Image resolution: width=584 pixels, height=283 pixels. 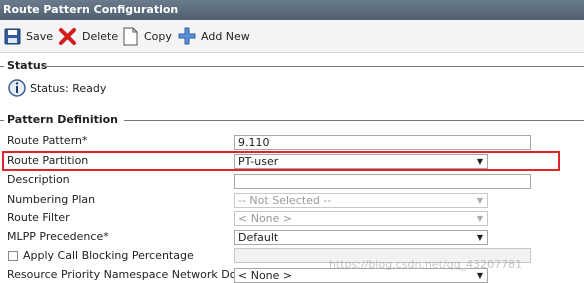 I want to click on copy-button: Copy, so click(x=147, y=36).